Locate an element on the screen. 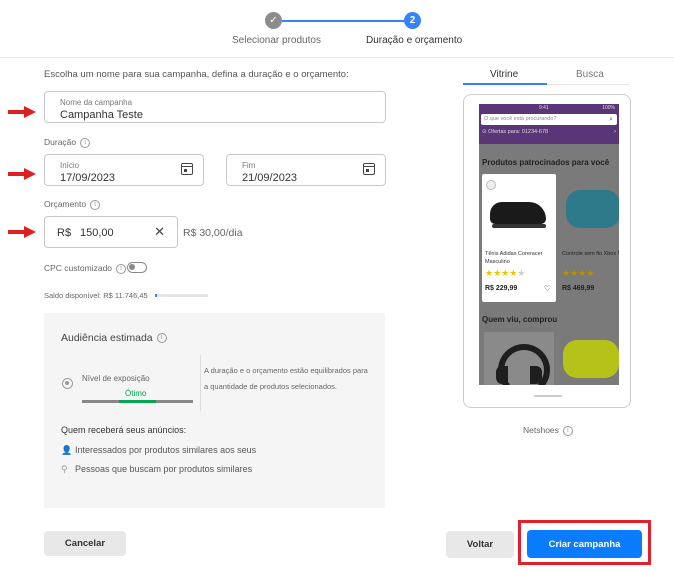 The image size is (674, 571). star-rating: ★★★★ is located at coordinates (578, 273).